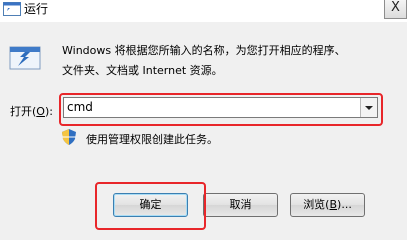 This screenshot has width=407, height=240. What do you see at coordinates (203, 11) in the screenshot?
I see `title-bar: 运行 X` at bounding box center [203, 11].